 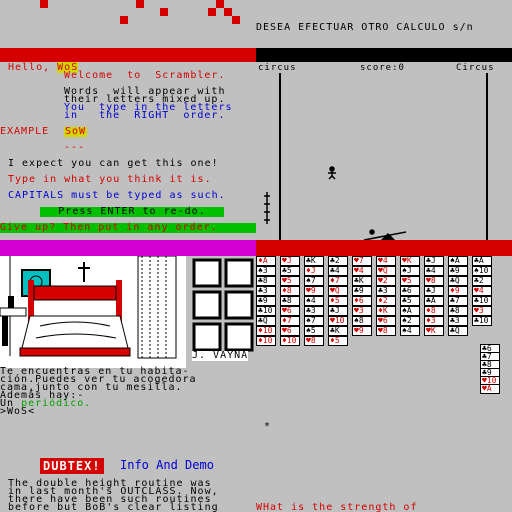 I want to click on playing-card: ♥7, so click(x=362, y=261).